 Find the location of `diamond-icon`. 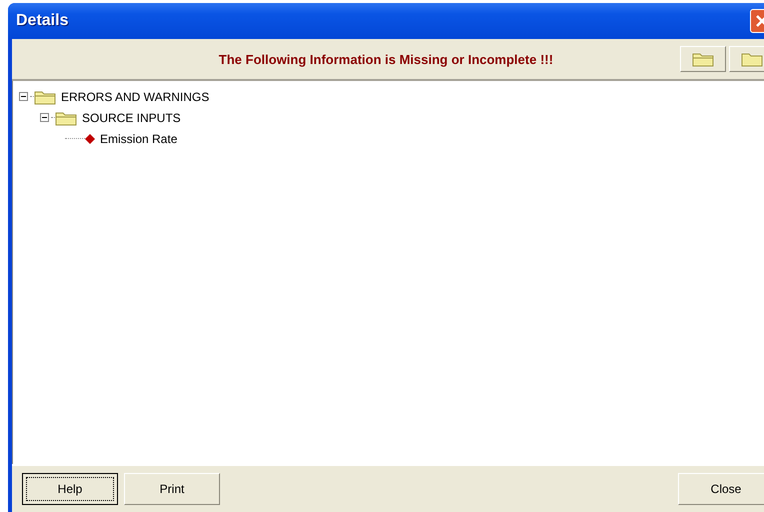

diamond-icon is located at coordinates (90, 139).